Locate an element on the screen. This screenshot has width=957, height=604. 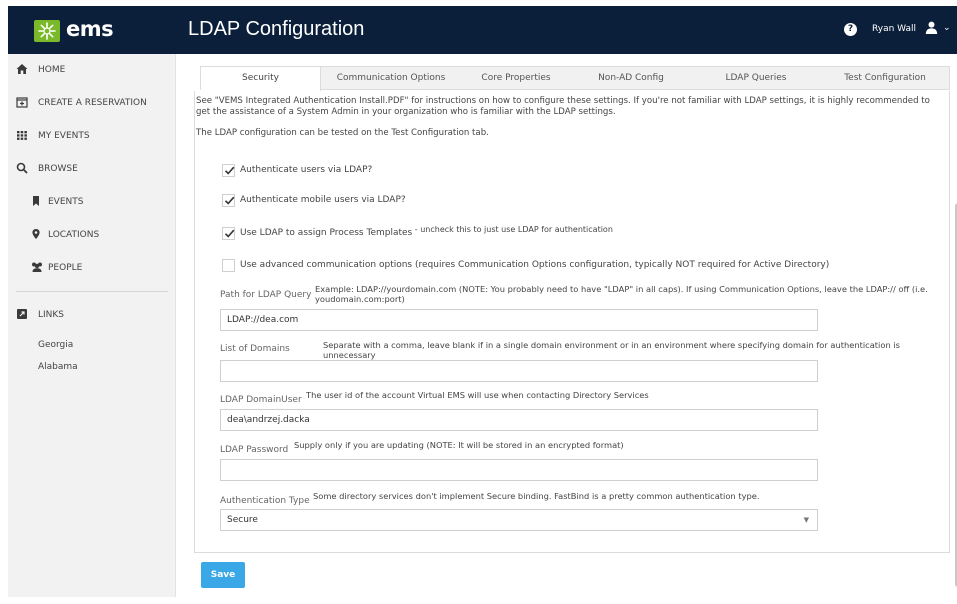
tab-communication-options: Communication Options is located at coordinates (391, 78).